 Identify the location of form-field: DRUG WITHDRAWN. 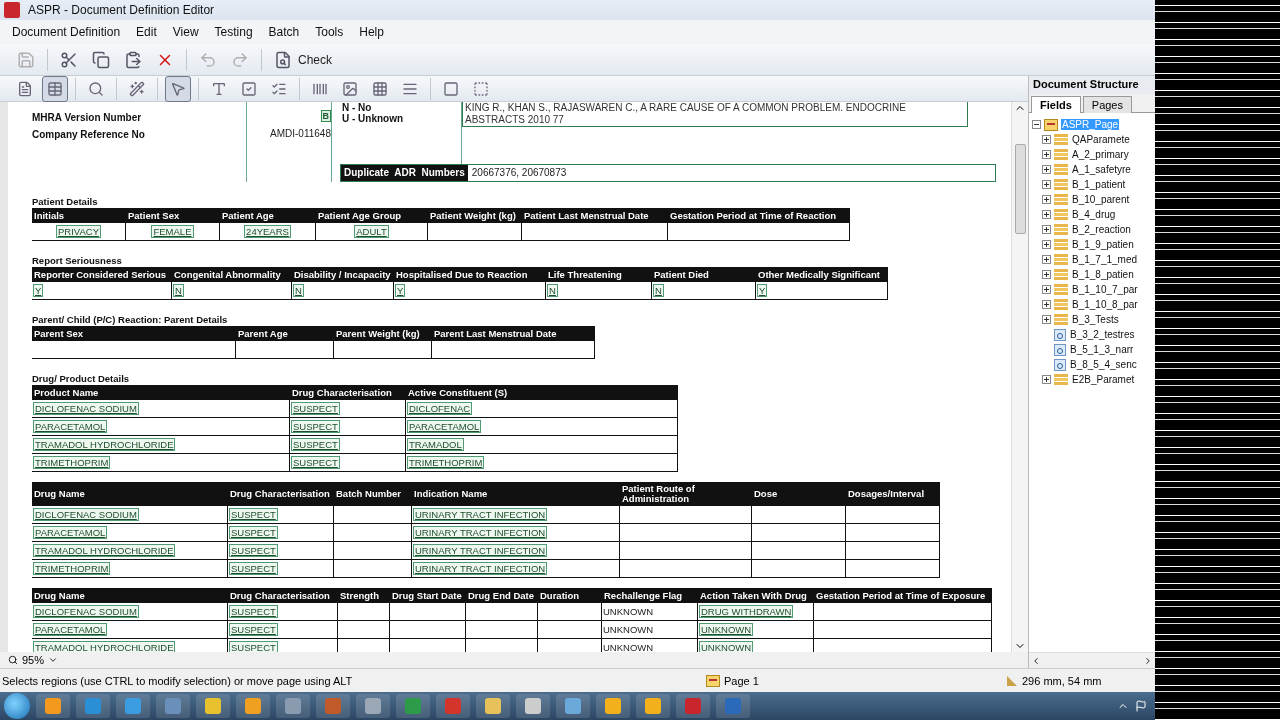
(746, 611).